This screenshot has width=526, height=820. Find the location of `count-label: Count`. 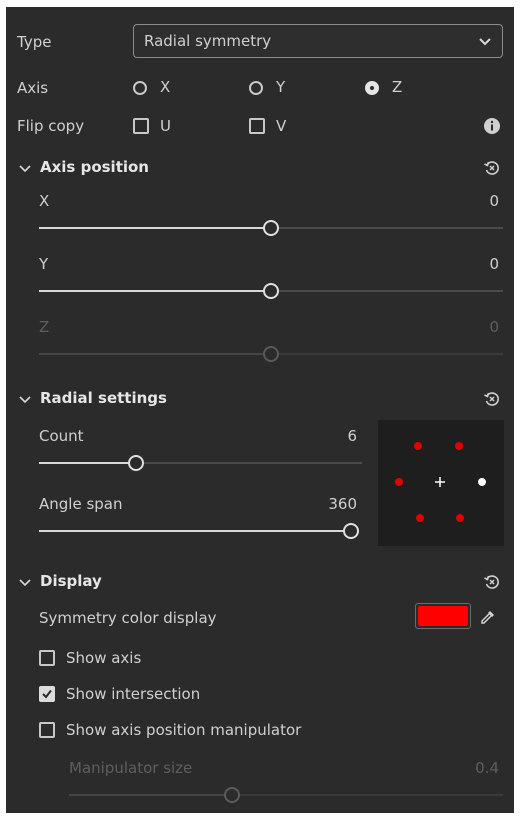

count-label: Count is located at coordinates (61, 436).